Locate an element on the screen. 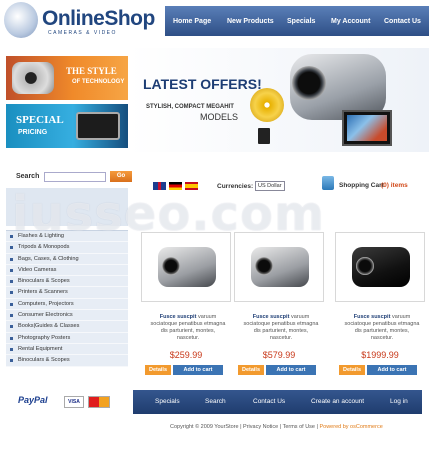  banner-models: MODELS is located at coordinates (219, 117).